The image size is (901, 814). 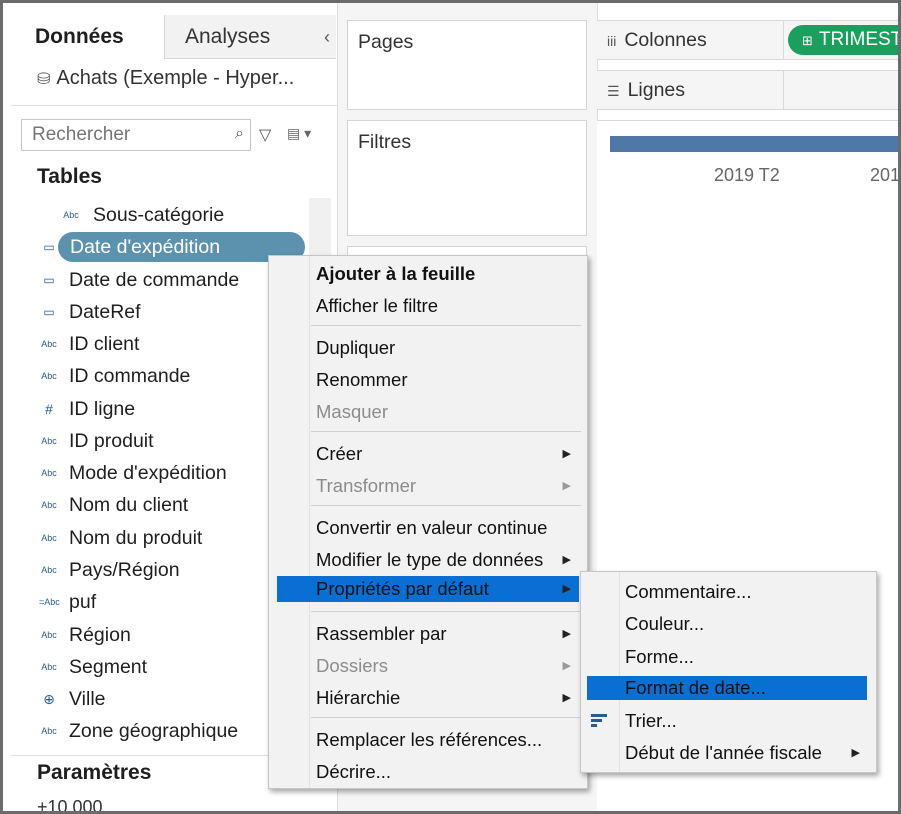 I want to click on menu-item-label: Début de l'année fiscale, so click(x=723, y=752).